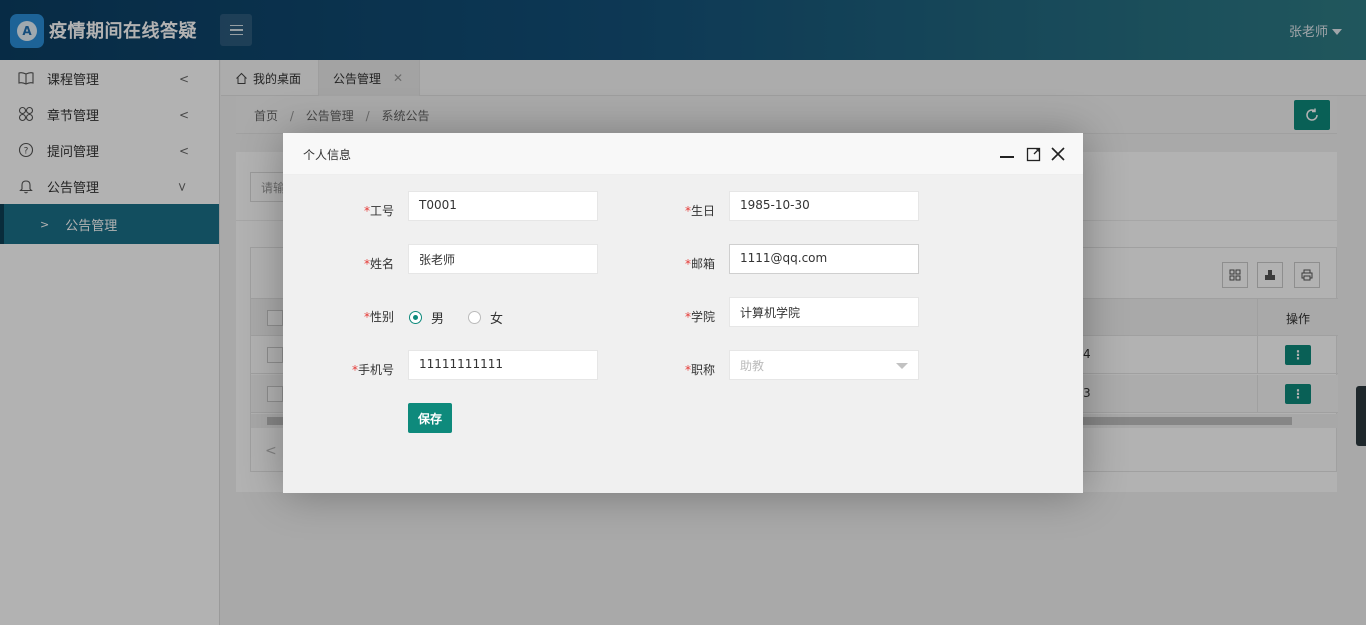 The height and width of the screenshot is (625, 1366). What do you see at coordinates (699, 211) in the screenshot?
I see `birthday-label: *生日` at bounding box center [699, 211].